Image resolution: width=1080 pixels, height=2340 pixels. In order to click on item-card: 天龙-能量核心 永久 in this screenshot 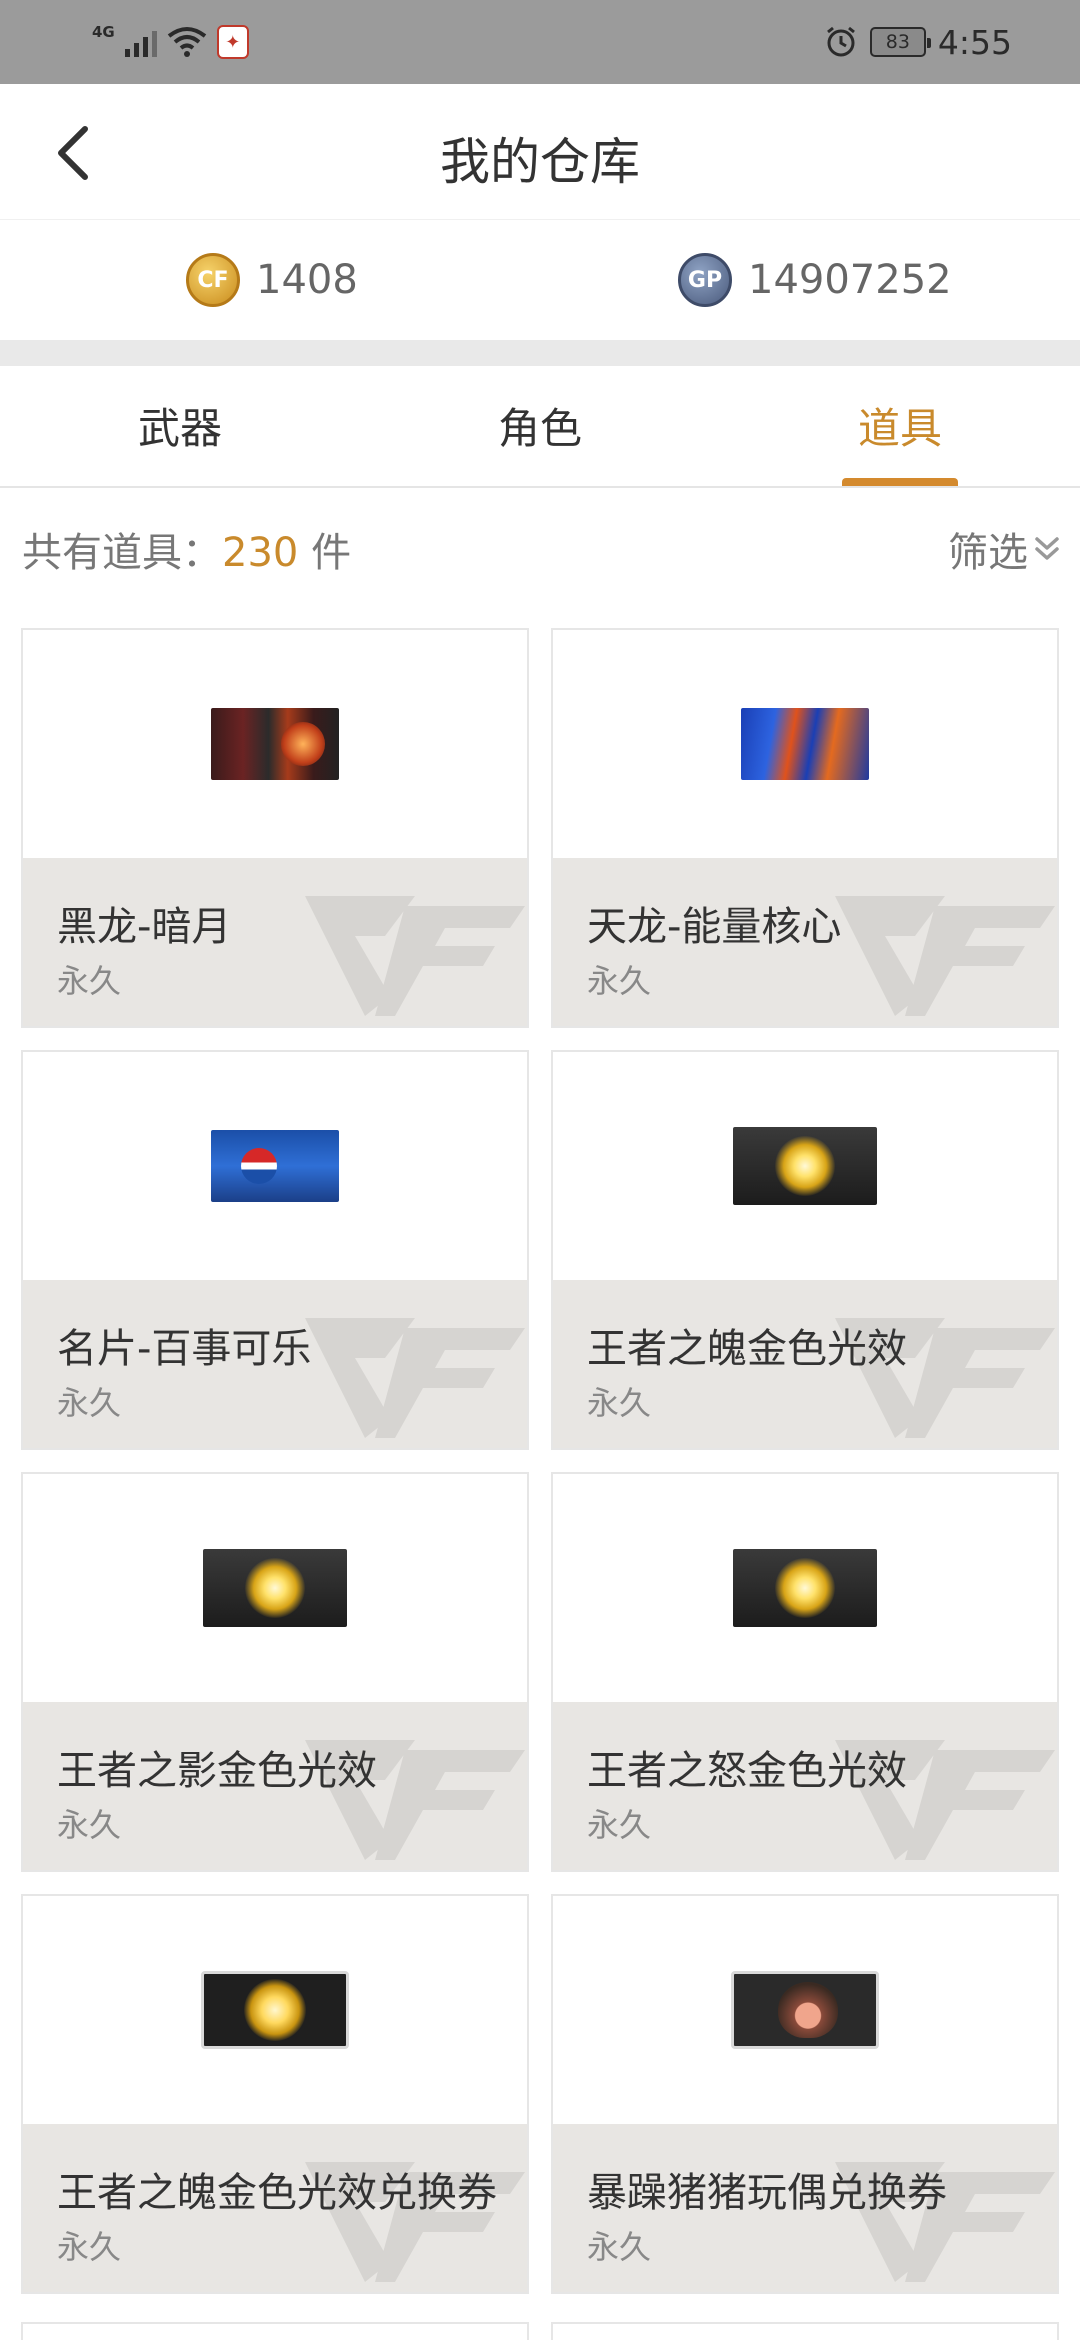, I will do `click(805, 828)`.